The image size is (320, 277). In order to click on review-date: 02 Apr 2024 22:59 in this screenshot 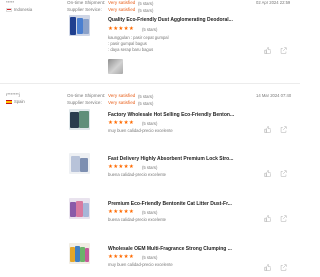, I will do `click(273, 2)`.